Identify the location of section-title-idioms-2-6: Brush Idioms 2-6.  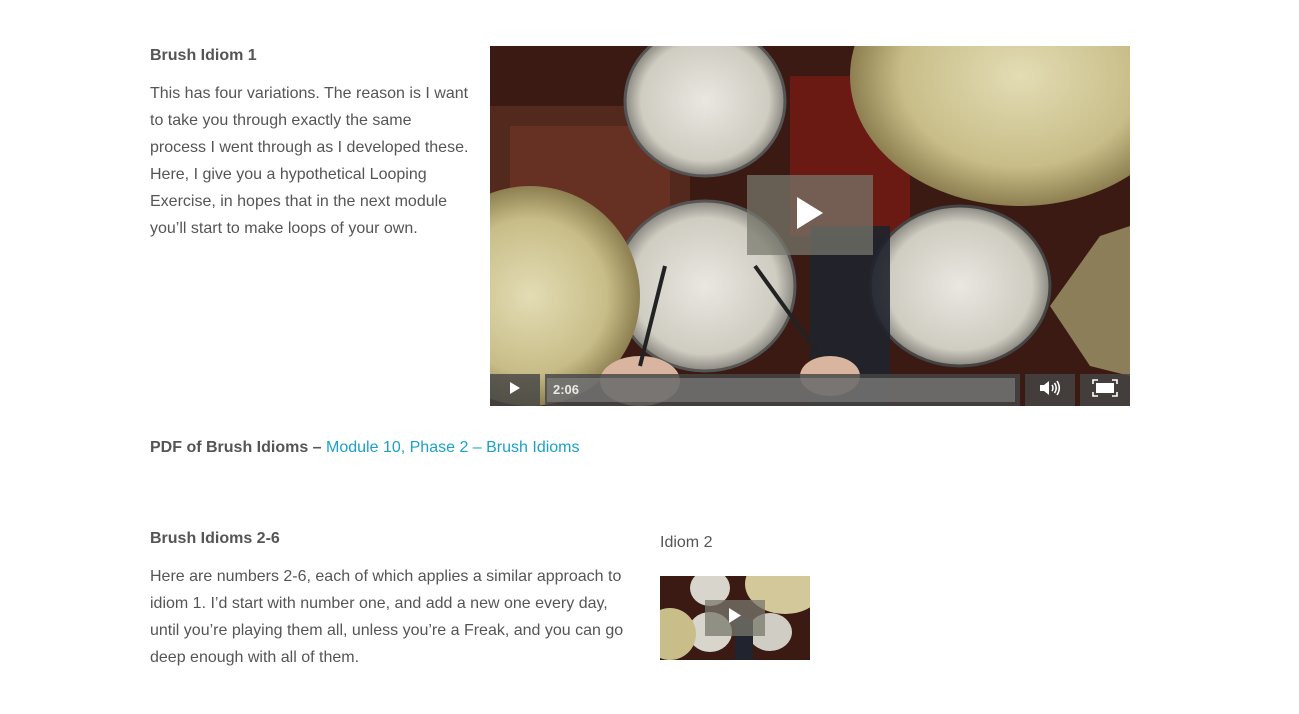
(215, 538).